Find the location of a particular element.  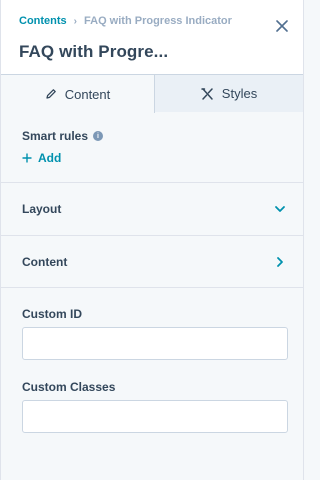

smart-rules-heading: Smart rules i is located at coordinates (63, 136).